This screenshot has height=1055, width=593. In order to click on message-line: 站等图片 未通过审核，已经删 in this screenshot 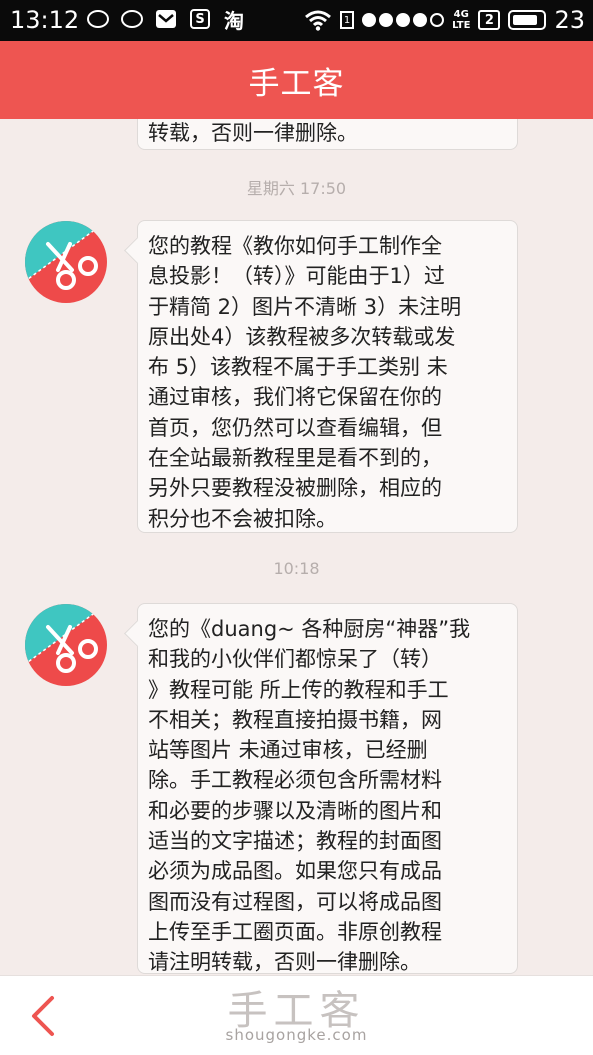, I will do `click(288, 750)`.